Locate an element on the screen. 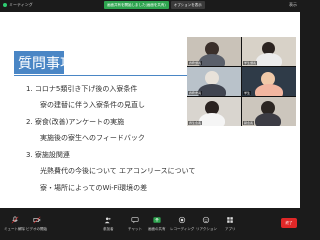 Image resolution: width=320 pixels, height=240 pixels. top-bar: ミーティング 画面共有を開始しました(画面を共有) オプションを表示 表示 is located at coordinates (150, 5).